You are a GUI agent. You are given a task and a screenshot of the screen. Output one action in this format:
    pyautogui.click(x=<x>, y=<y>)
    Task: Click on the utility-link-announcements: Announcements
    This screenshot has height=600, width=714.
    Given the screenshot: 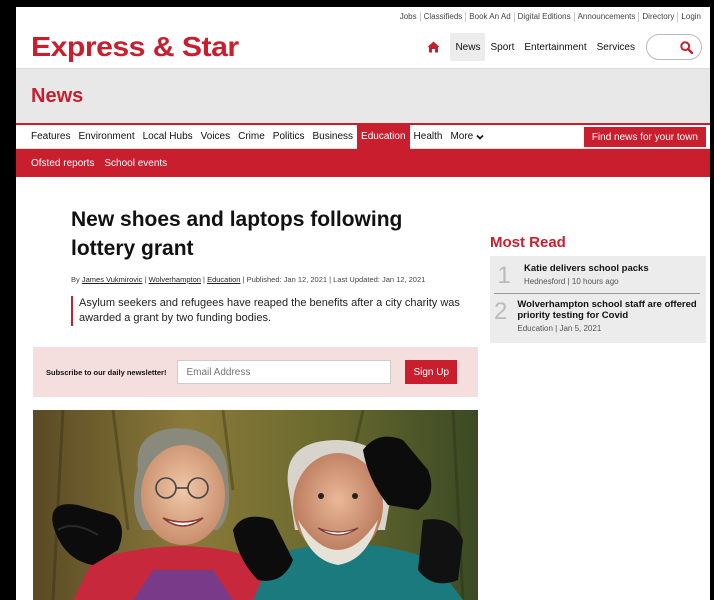 What is the action you would take?
    pyautogui.click(x=606, y=16)
    